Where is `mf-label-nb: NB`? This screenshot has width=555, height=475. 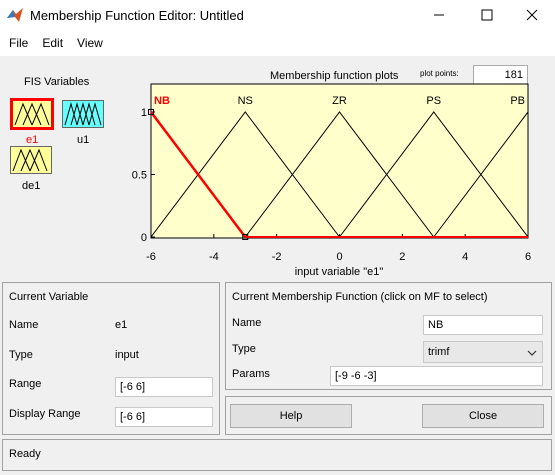
mf-label-nb: NB is located at coordinates (162, 101).